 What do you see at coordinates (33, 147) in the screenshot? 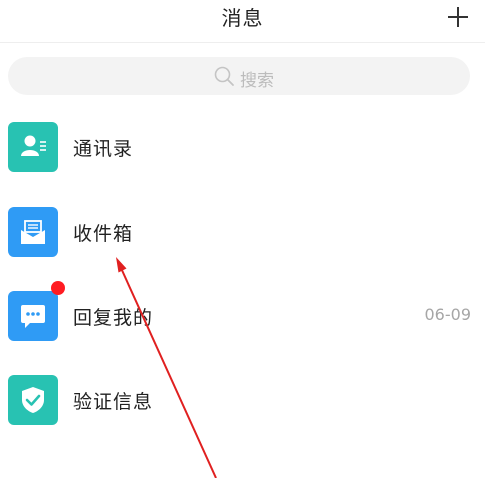
I see `contacts-icon` at bounding box center [33, 147].